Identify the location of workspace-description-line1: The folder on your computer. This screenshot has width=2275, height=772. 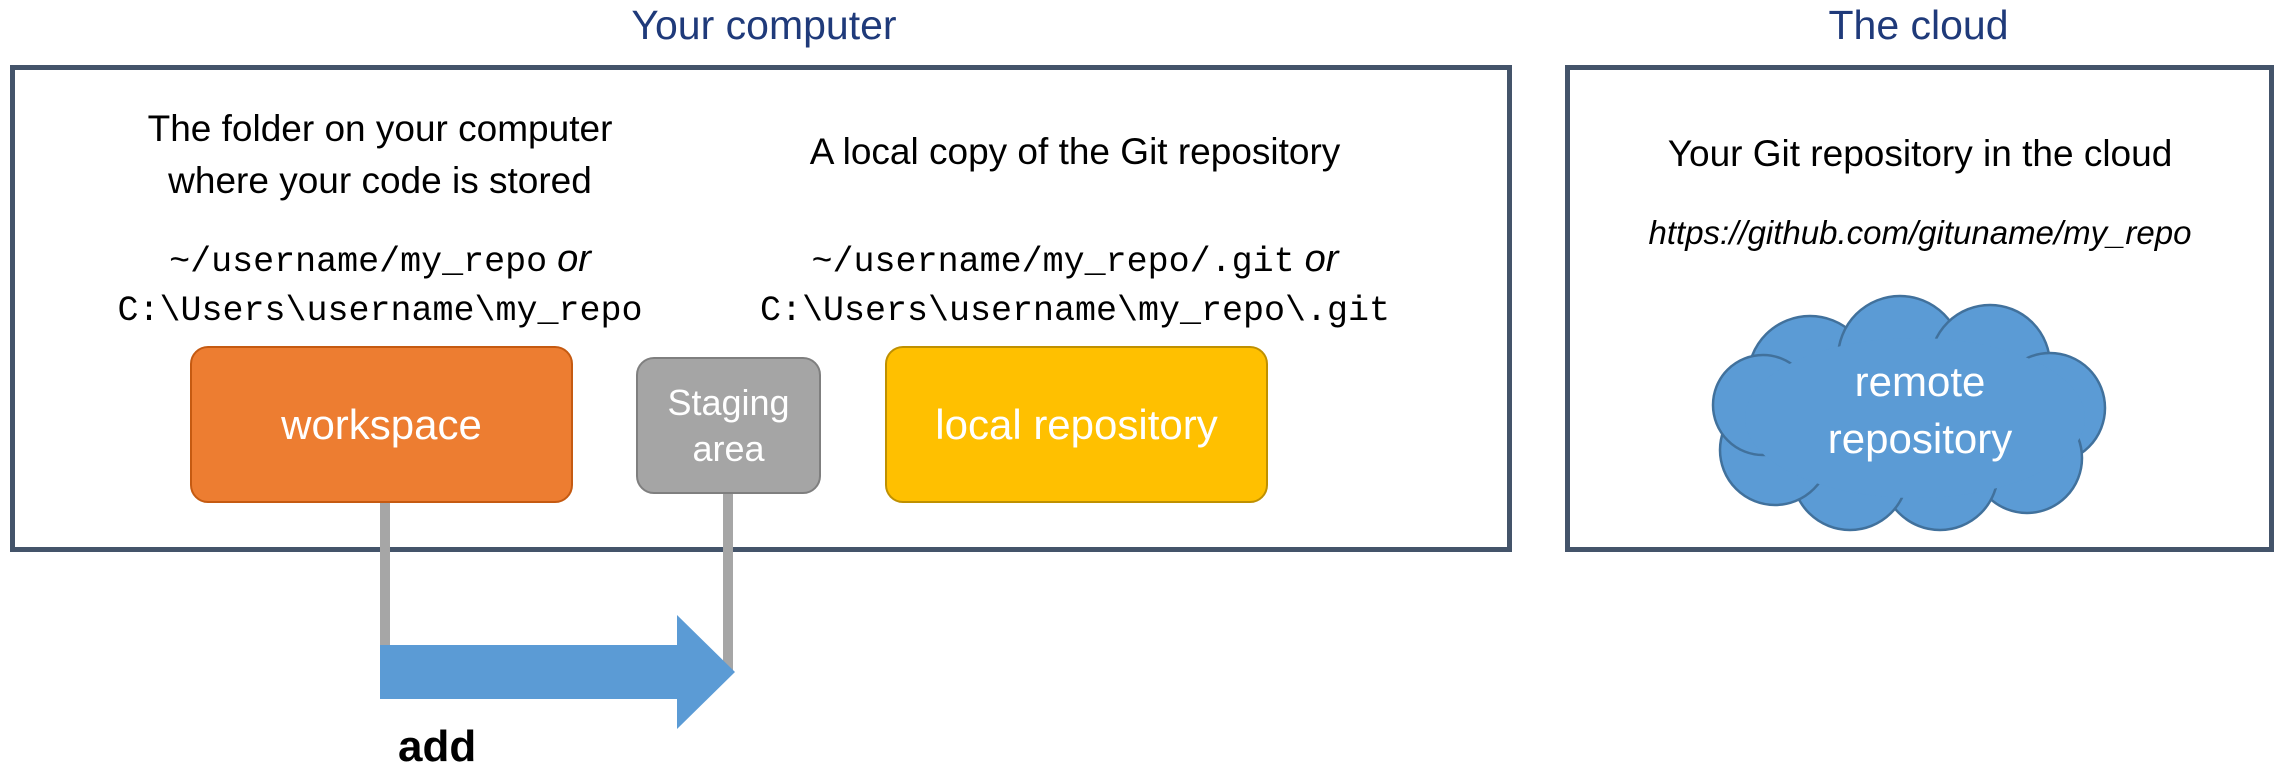
(380, 128).